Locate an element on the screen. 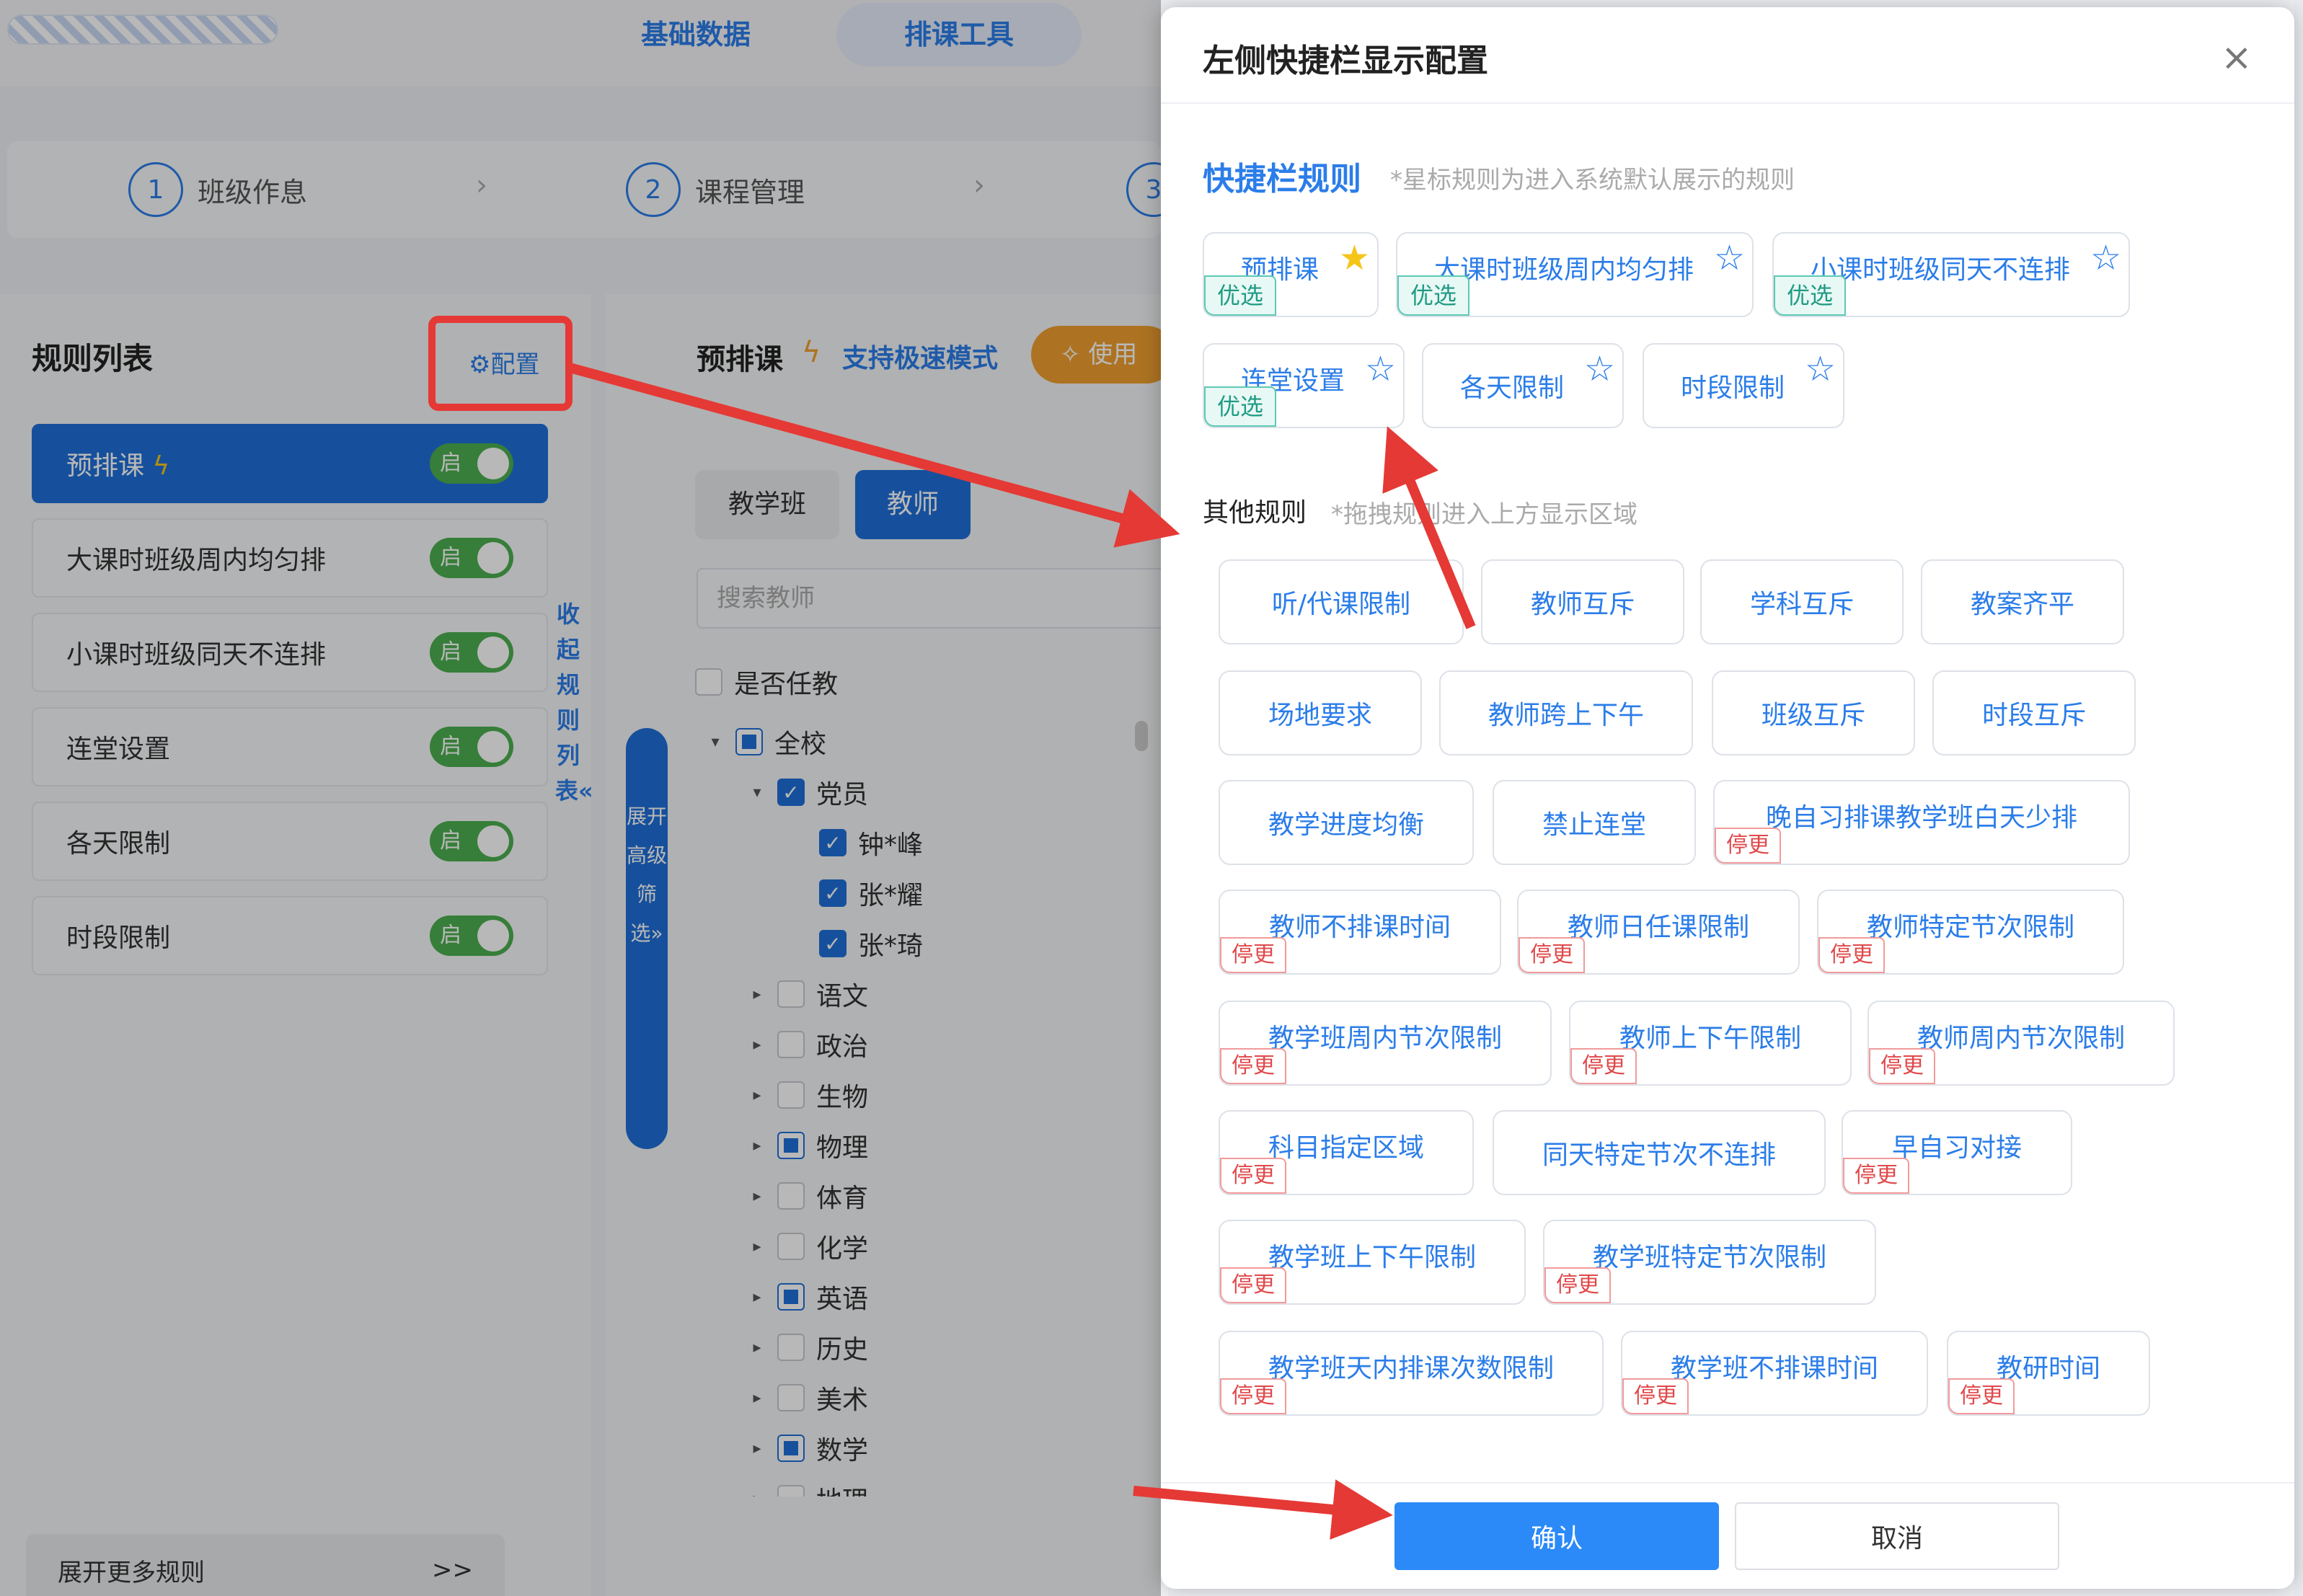  chip-label: 教师上下午限制 is located at coordinates (1710, 1038).